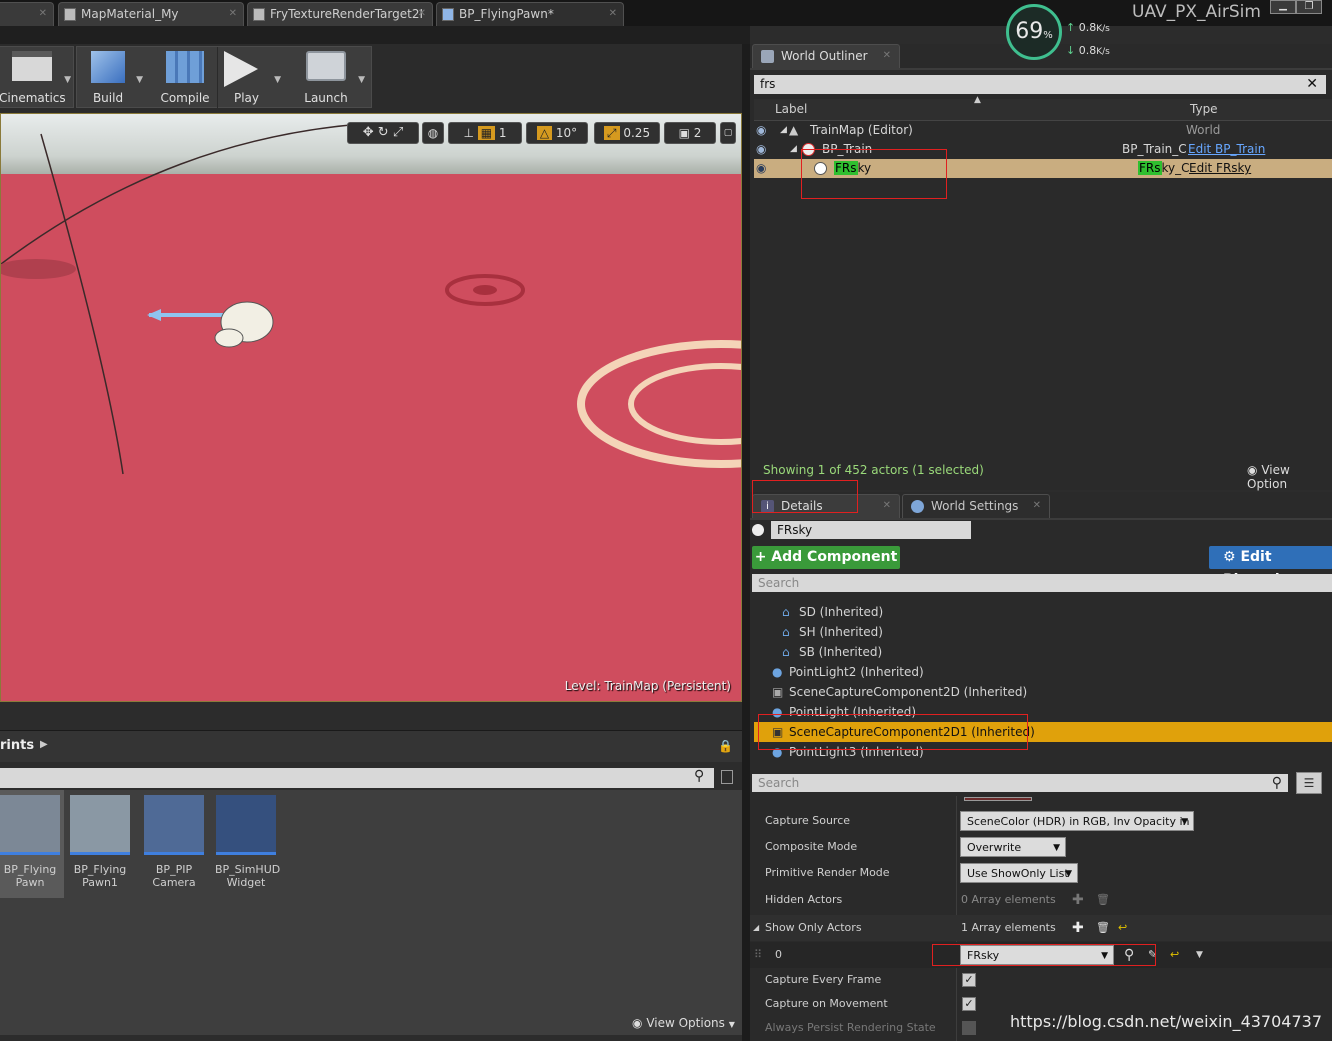  What do you see at coordinates (1043, 652) in the screenshot?
I see `component-sb: ⌂ SB (Inherited)` at bounding box center [1043, 652].